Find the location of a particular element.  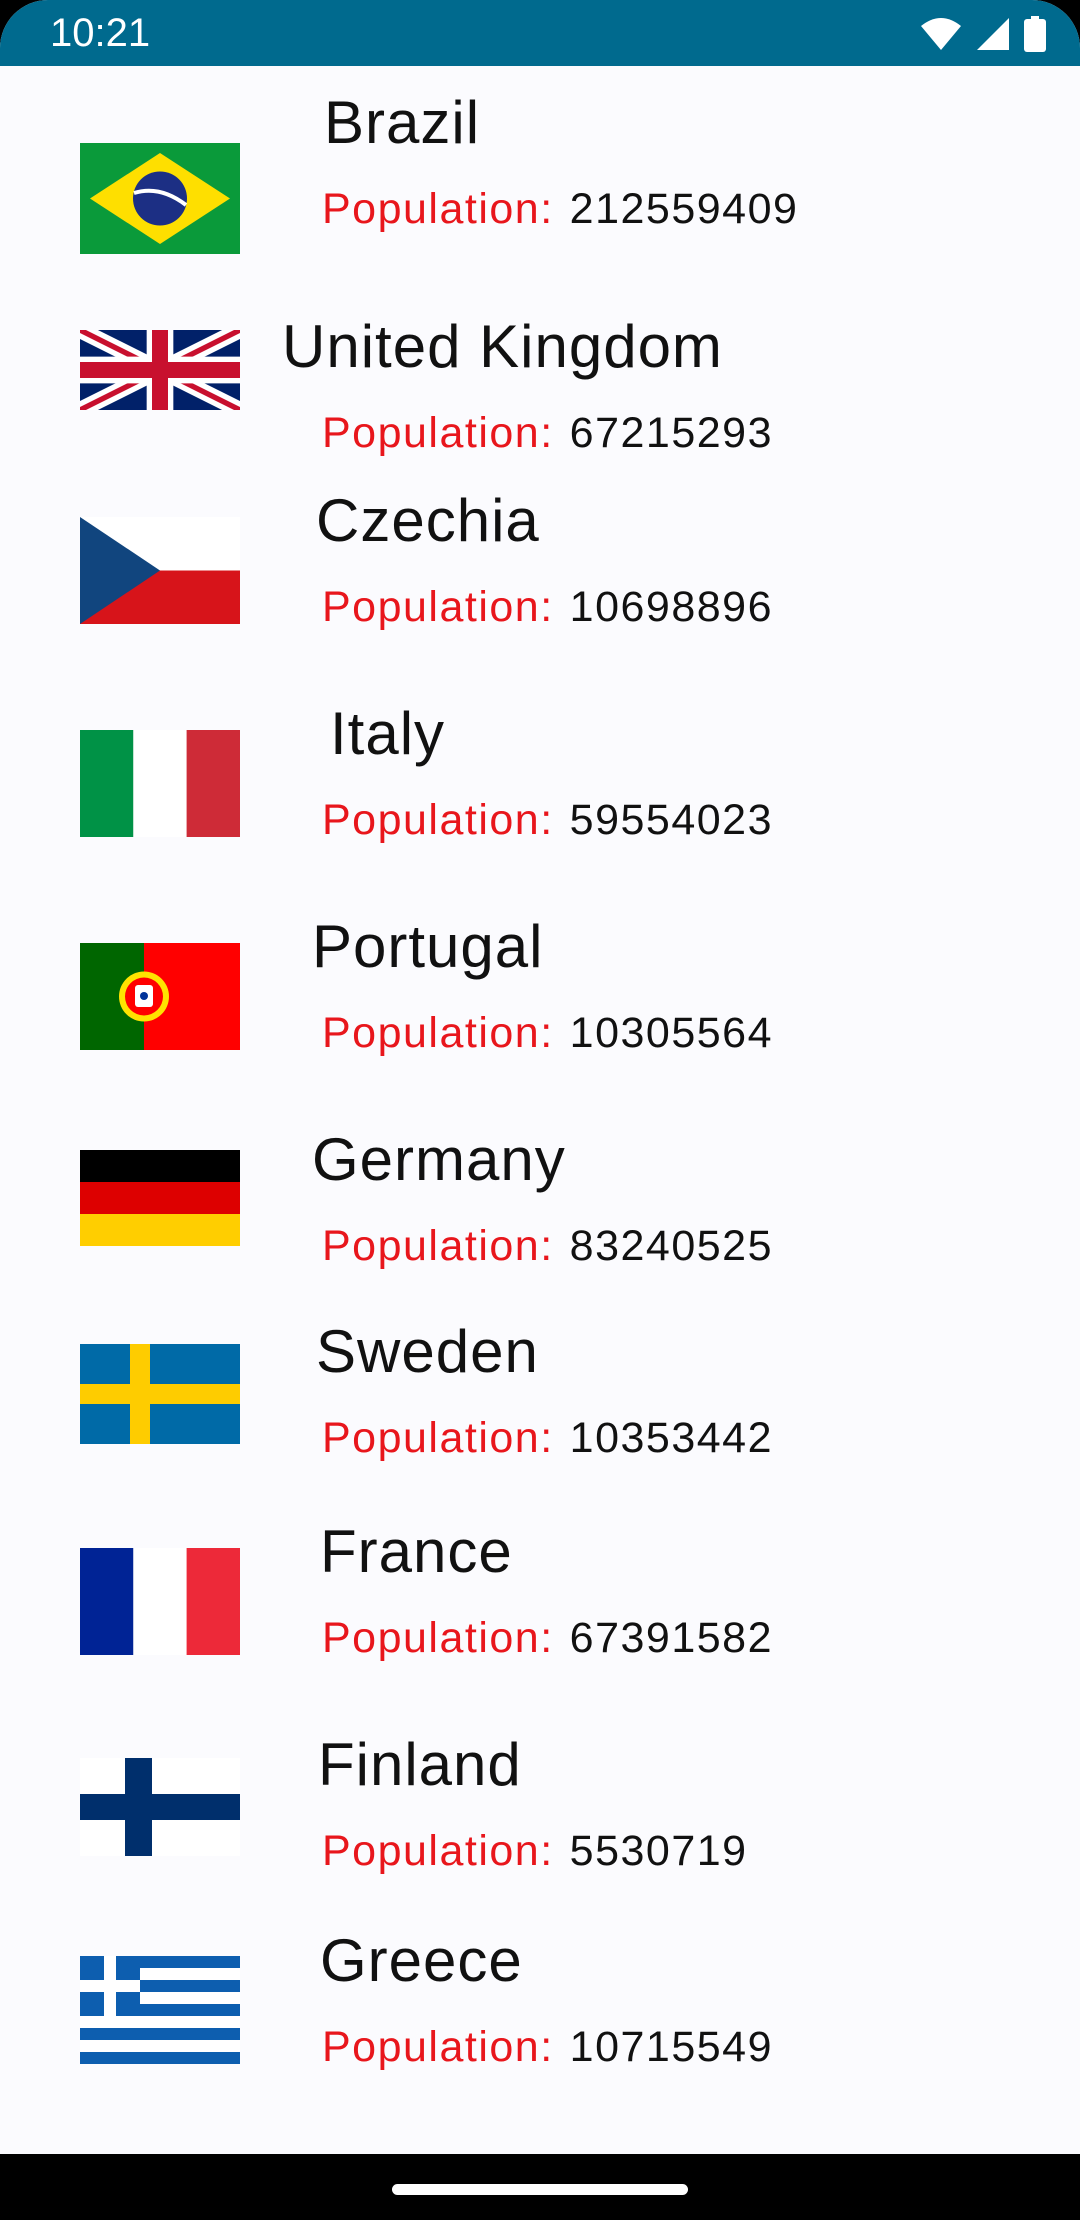

country-row-germany: Germany Population: 83240525 is located at coordinates (540, 1225).